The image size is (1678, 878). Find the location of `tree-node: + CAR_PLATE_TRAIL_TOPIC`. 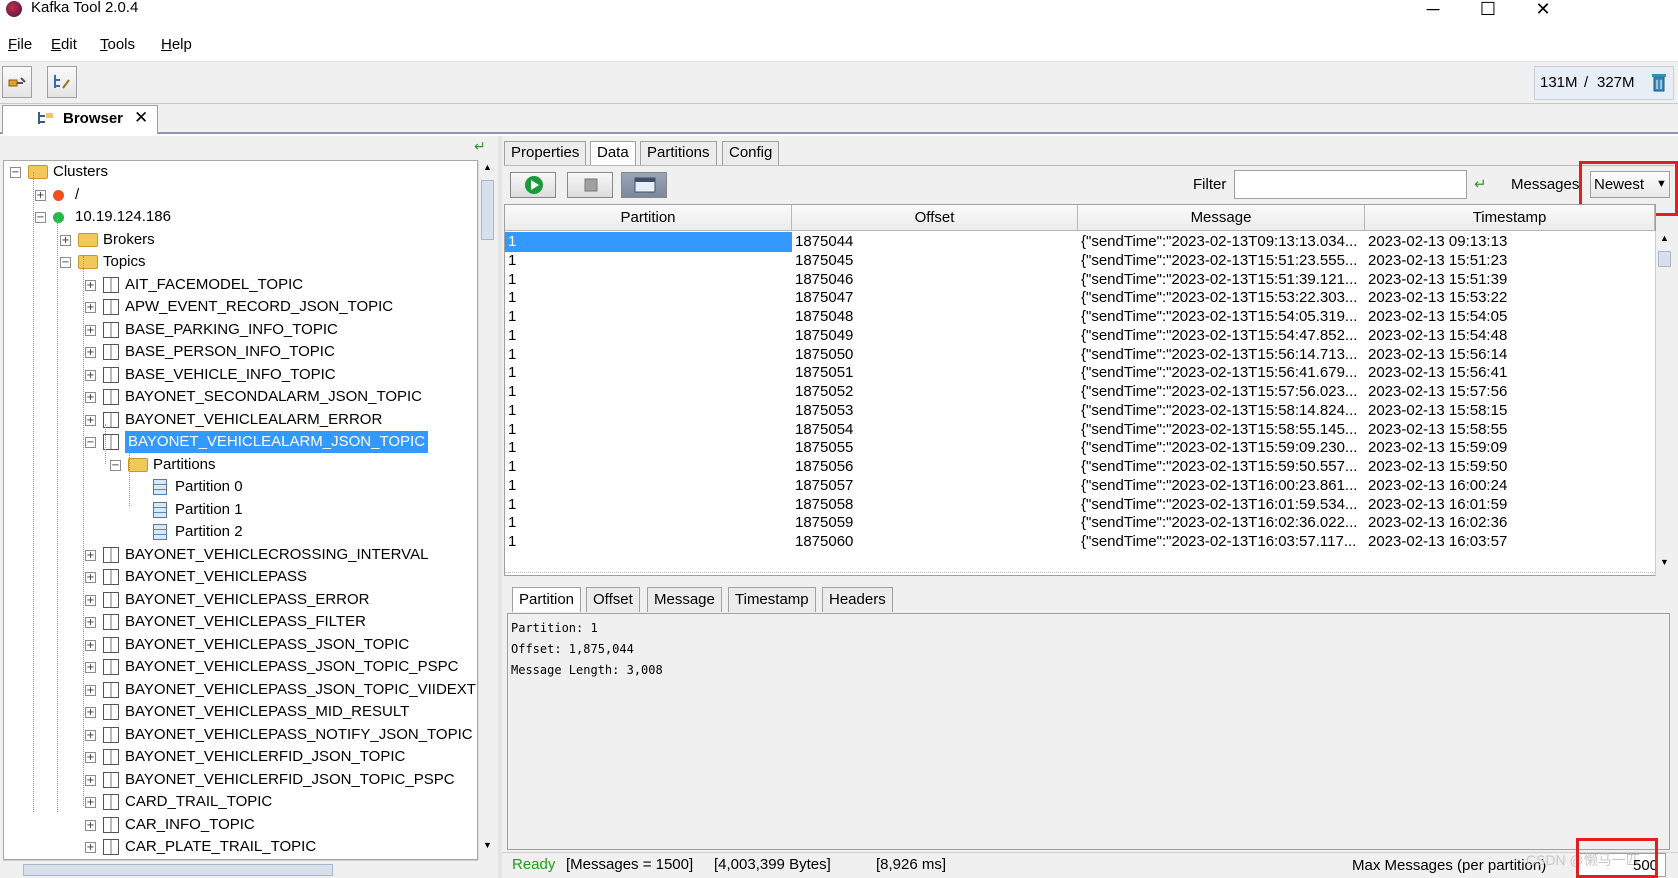

tree-node: + CAR_PLATE_TRAIL_TOPIC is located at coordinates (237, 847).